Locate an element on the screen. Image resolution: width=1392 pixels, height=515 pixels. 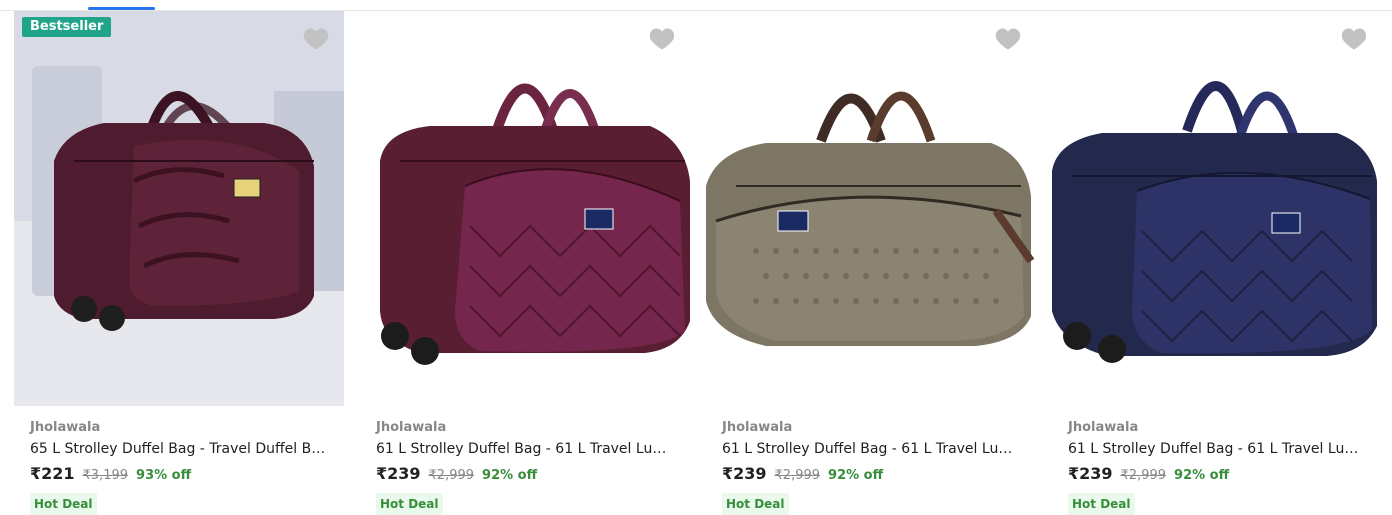
original-price: ₹3,199 is located at coordinates (105, 475).